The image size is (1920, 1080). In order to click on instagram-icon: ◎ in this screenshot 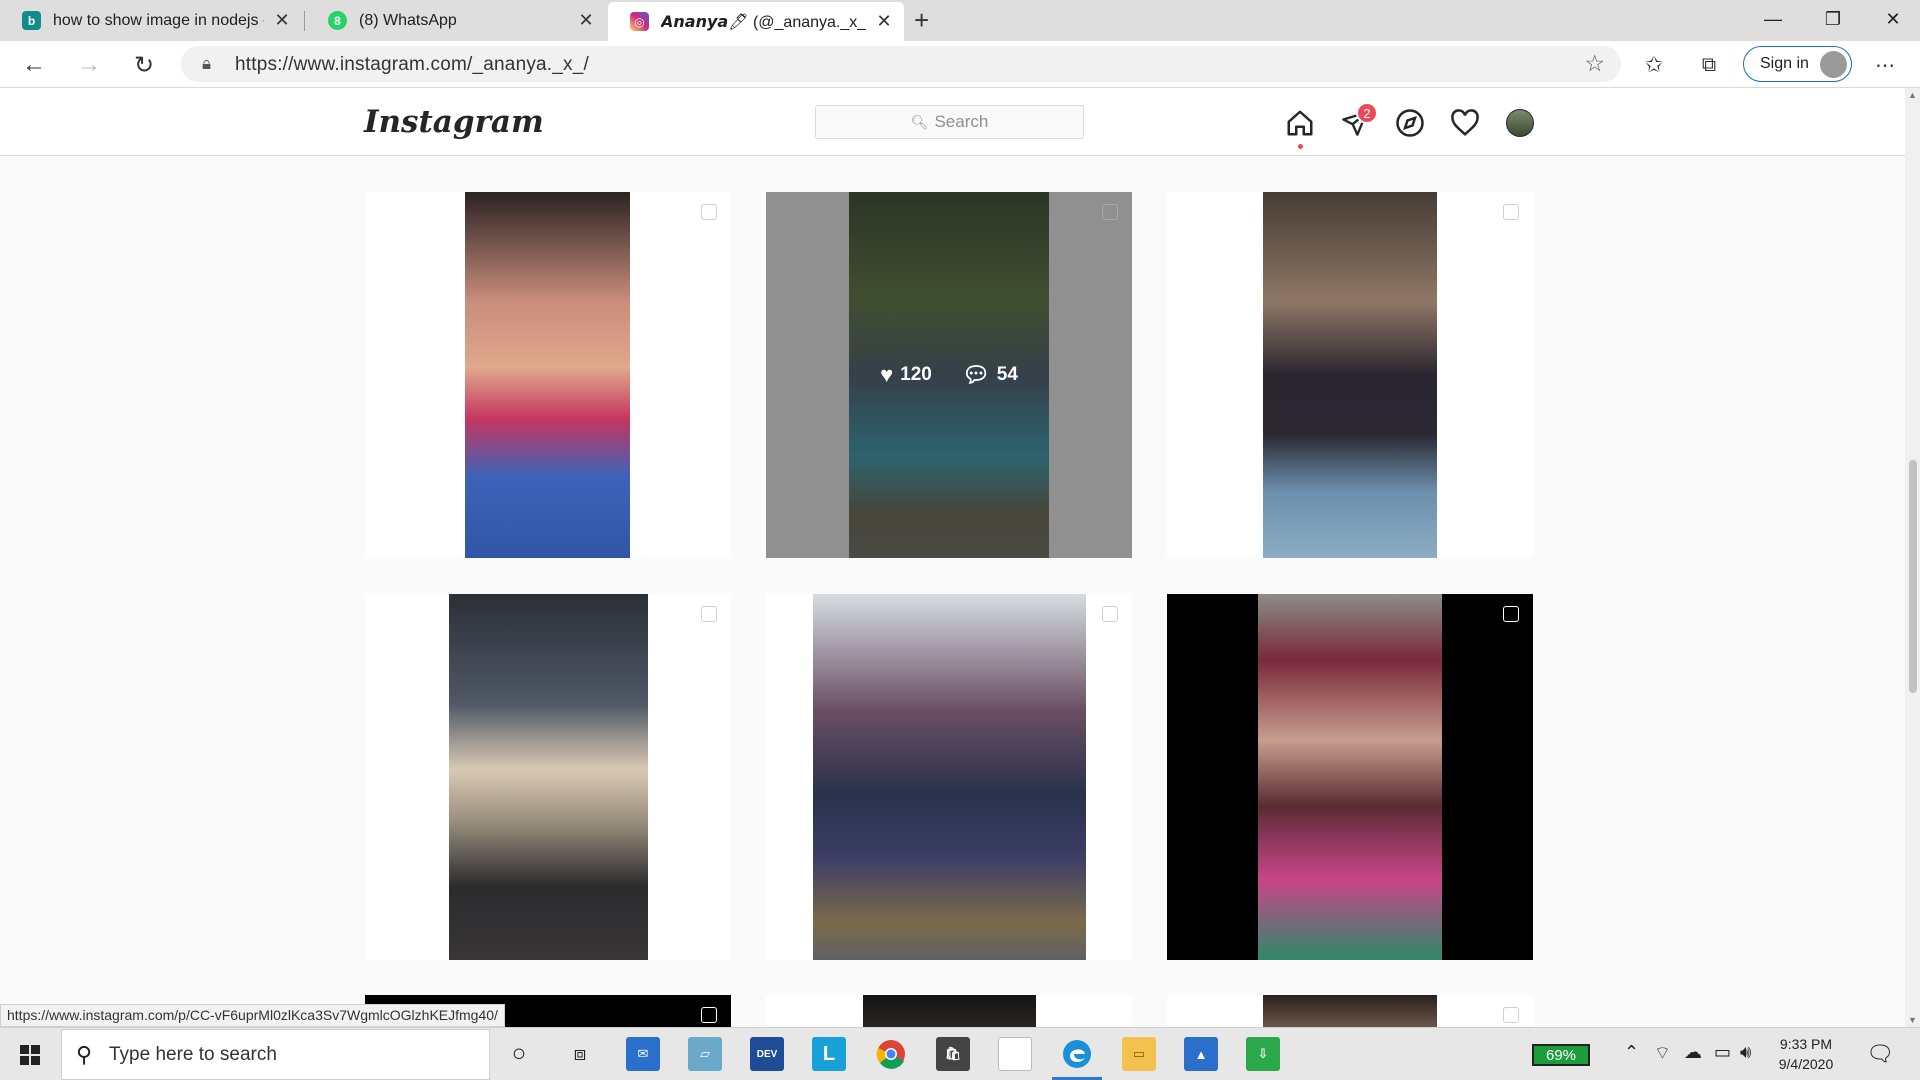, I will do `click(639, 21)`.